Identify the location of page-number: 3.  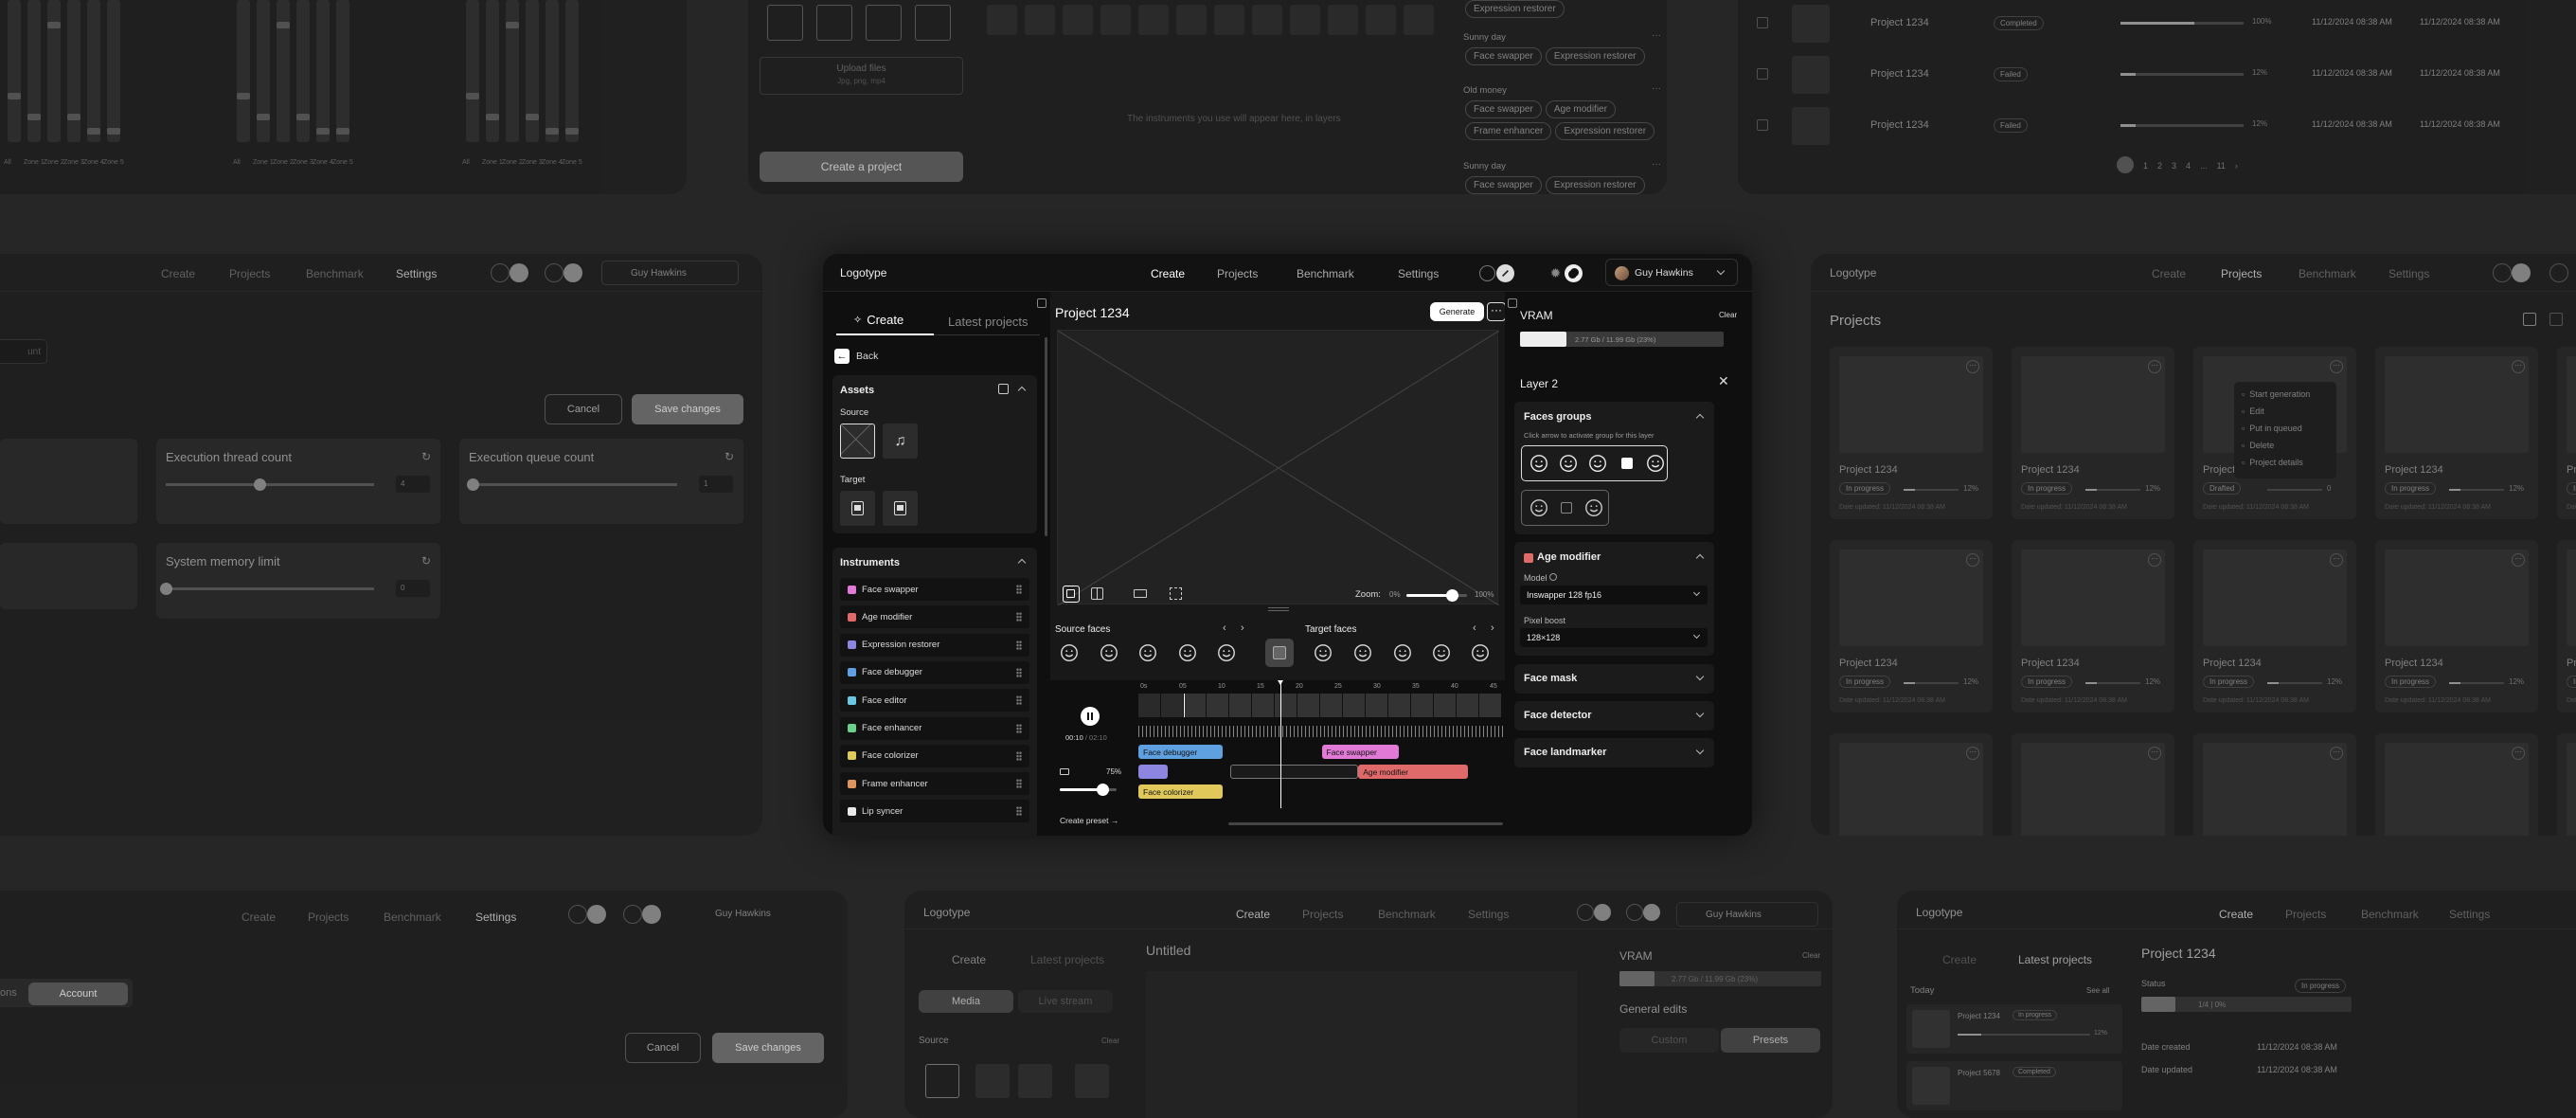
(2174, 167).